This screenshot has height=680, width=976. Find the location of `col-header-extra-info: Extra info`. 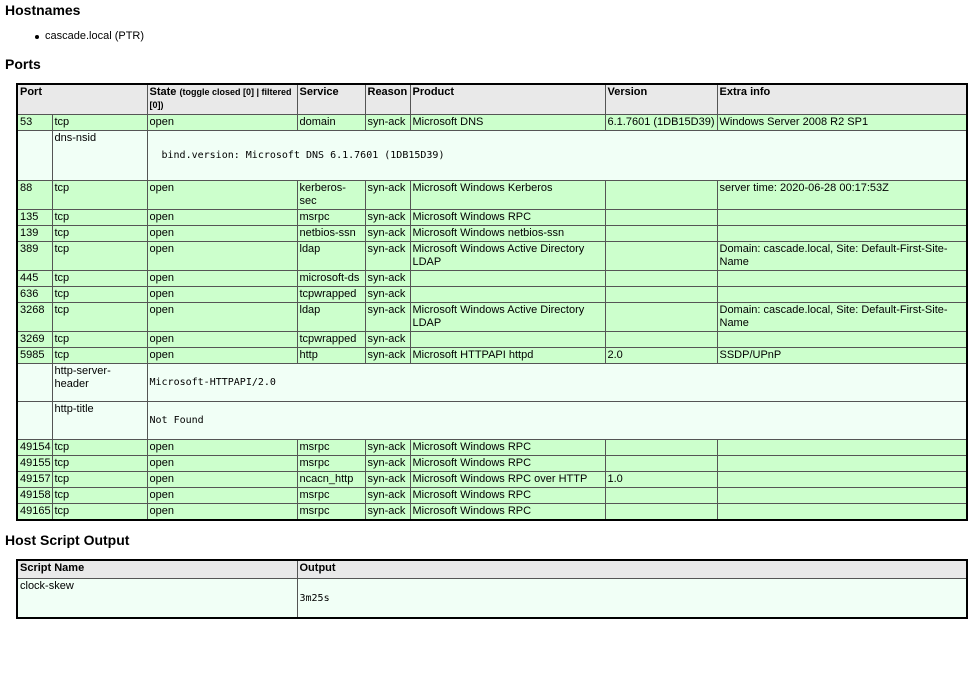

col-header-extra-info: Extra info is located at coordinates (842, 99).